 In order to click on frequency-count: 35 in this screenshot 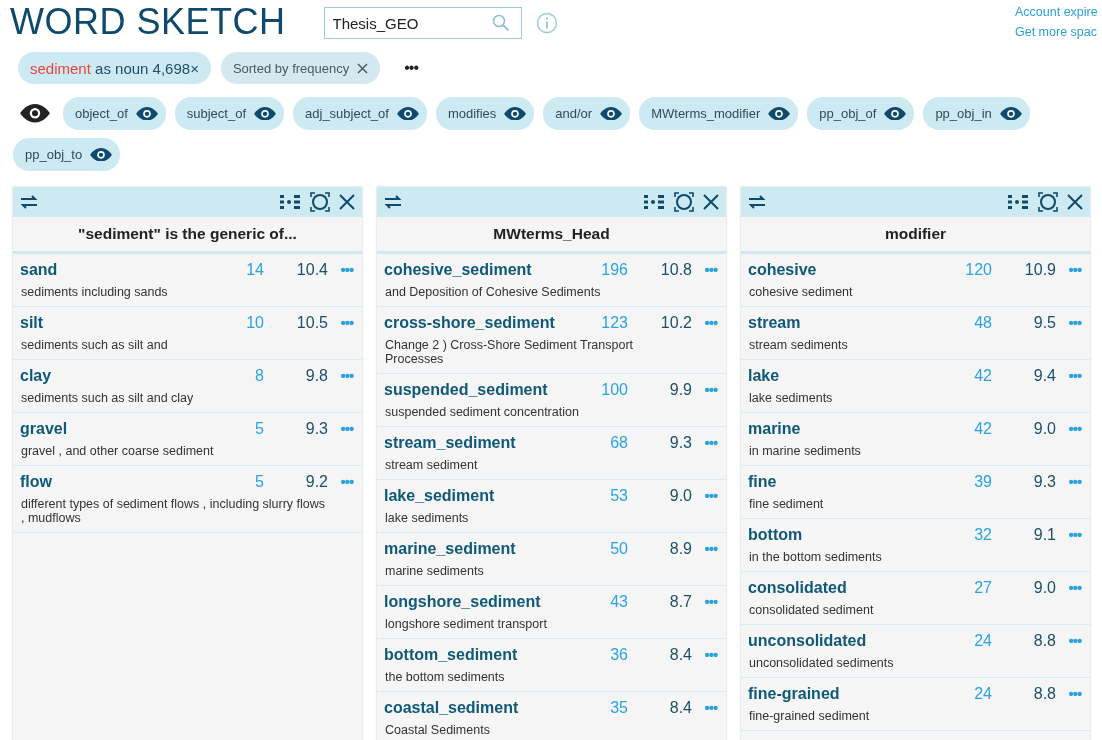, I will do `click(600, 708)`.